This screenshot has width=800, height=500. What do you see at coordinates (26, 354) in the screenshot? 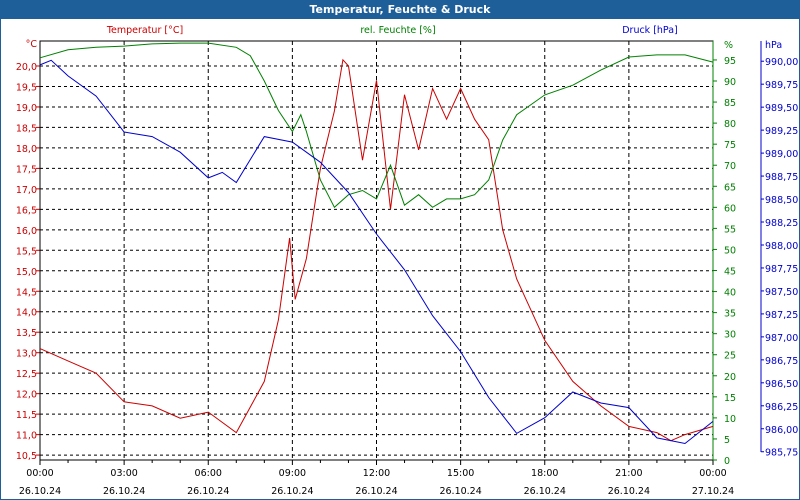
I see `temperature-tick-label: 13,0` at bounding box center [26, 354].